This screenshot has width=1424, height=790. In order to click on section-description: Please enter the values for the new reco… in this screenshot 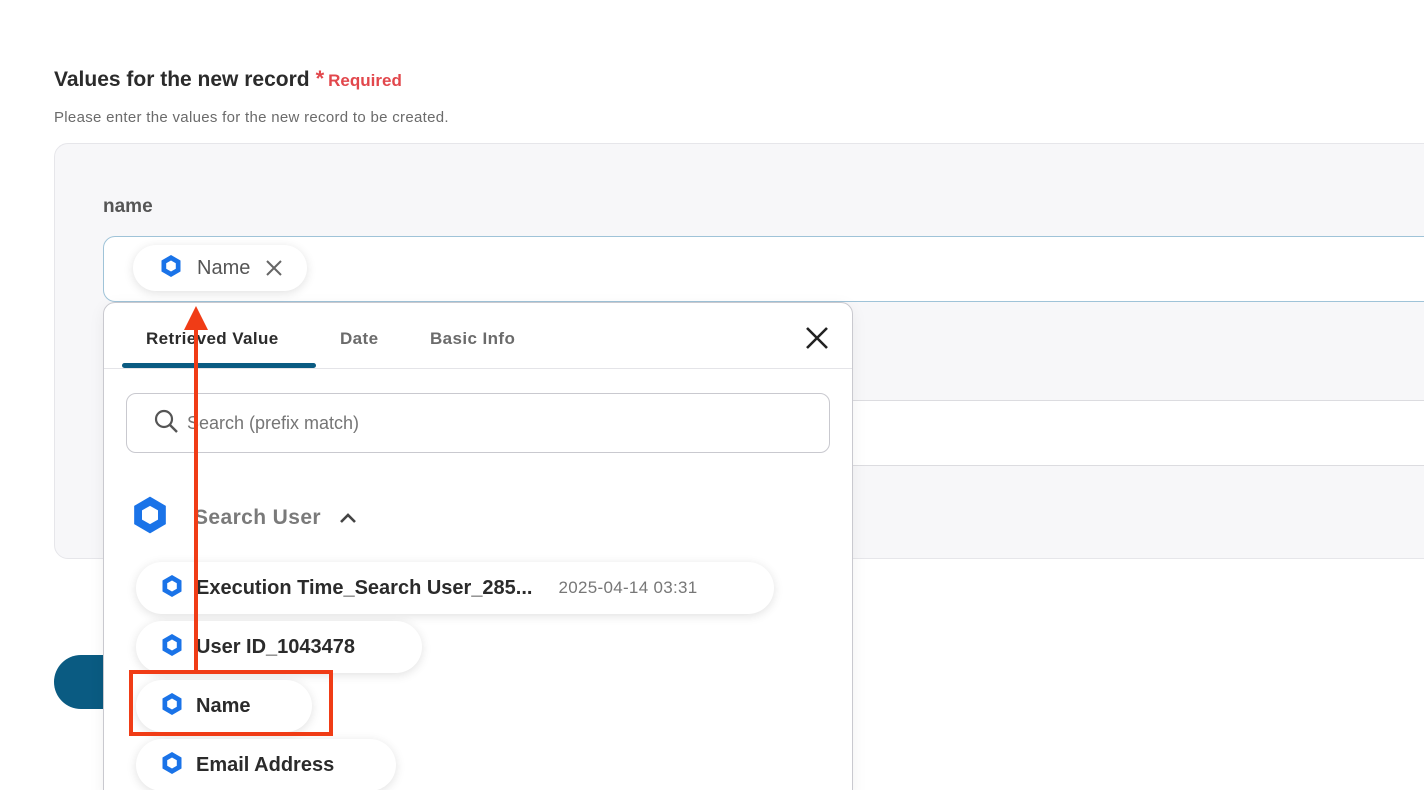, I will do `click(251, 117)`.